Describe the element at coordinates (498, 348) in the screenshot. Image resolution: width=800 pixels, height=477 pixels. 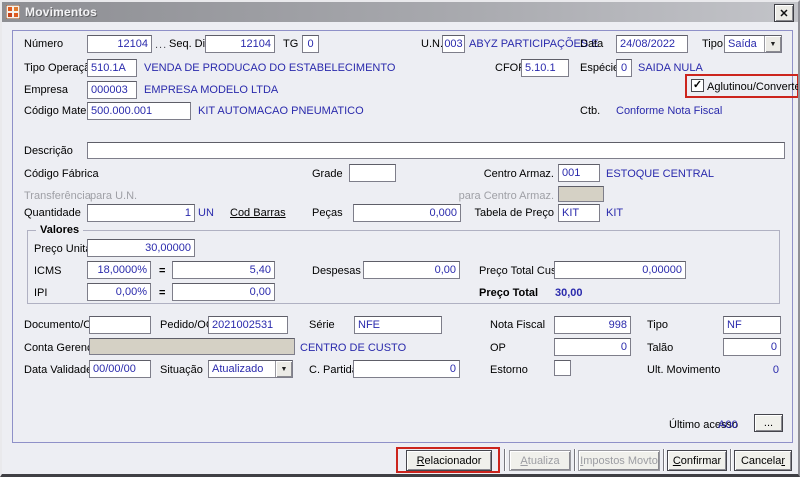
I see `op-label: OP` at that location.